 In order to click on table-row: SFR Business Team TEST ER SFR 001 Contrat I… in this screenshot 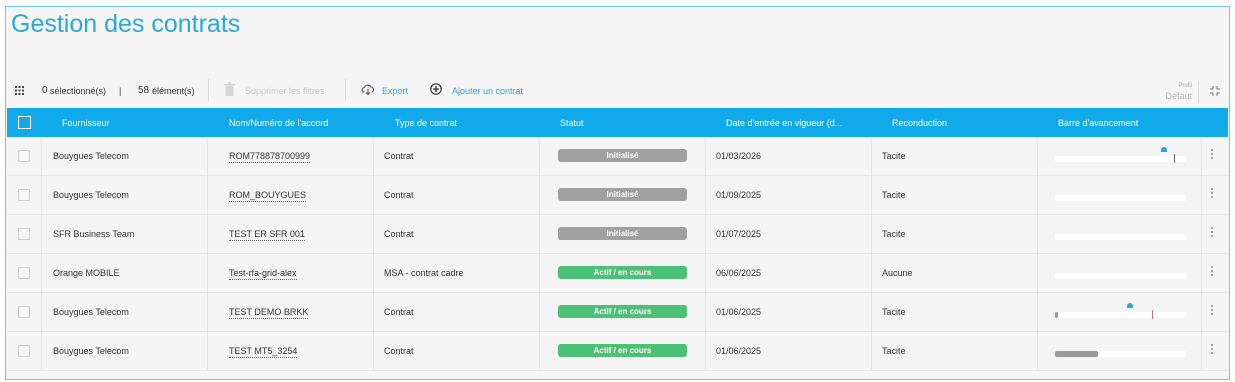, I will do `click(617, 234)`.